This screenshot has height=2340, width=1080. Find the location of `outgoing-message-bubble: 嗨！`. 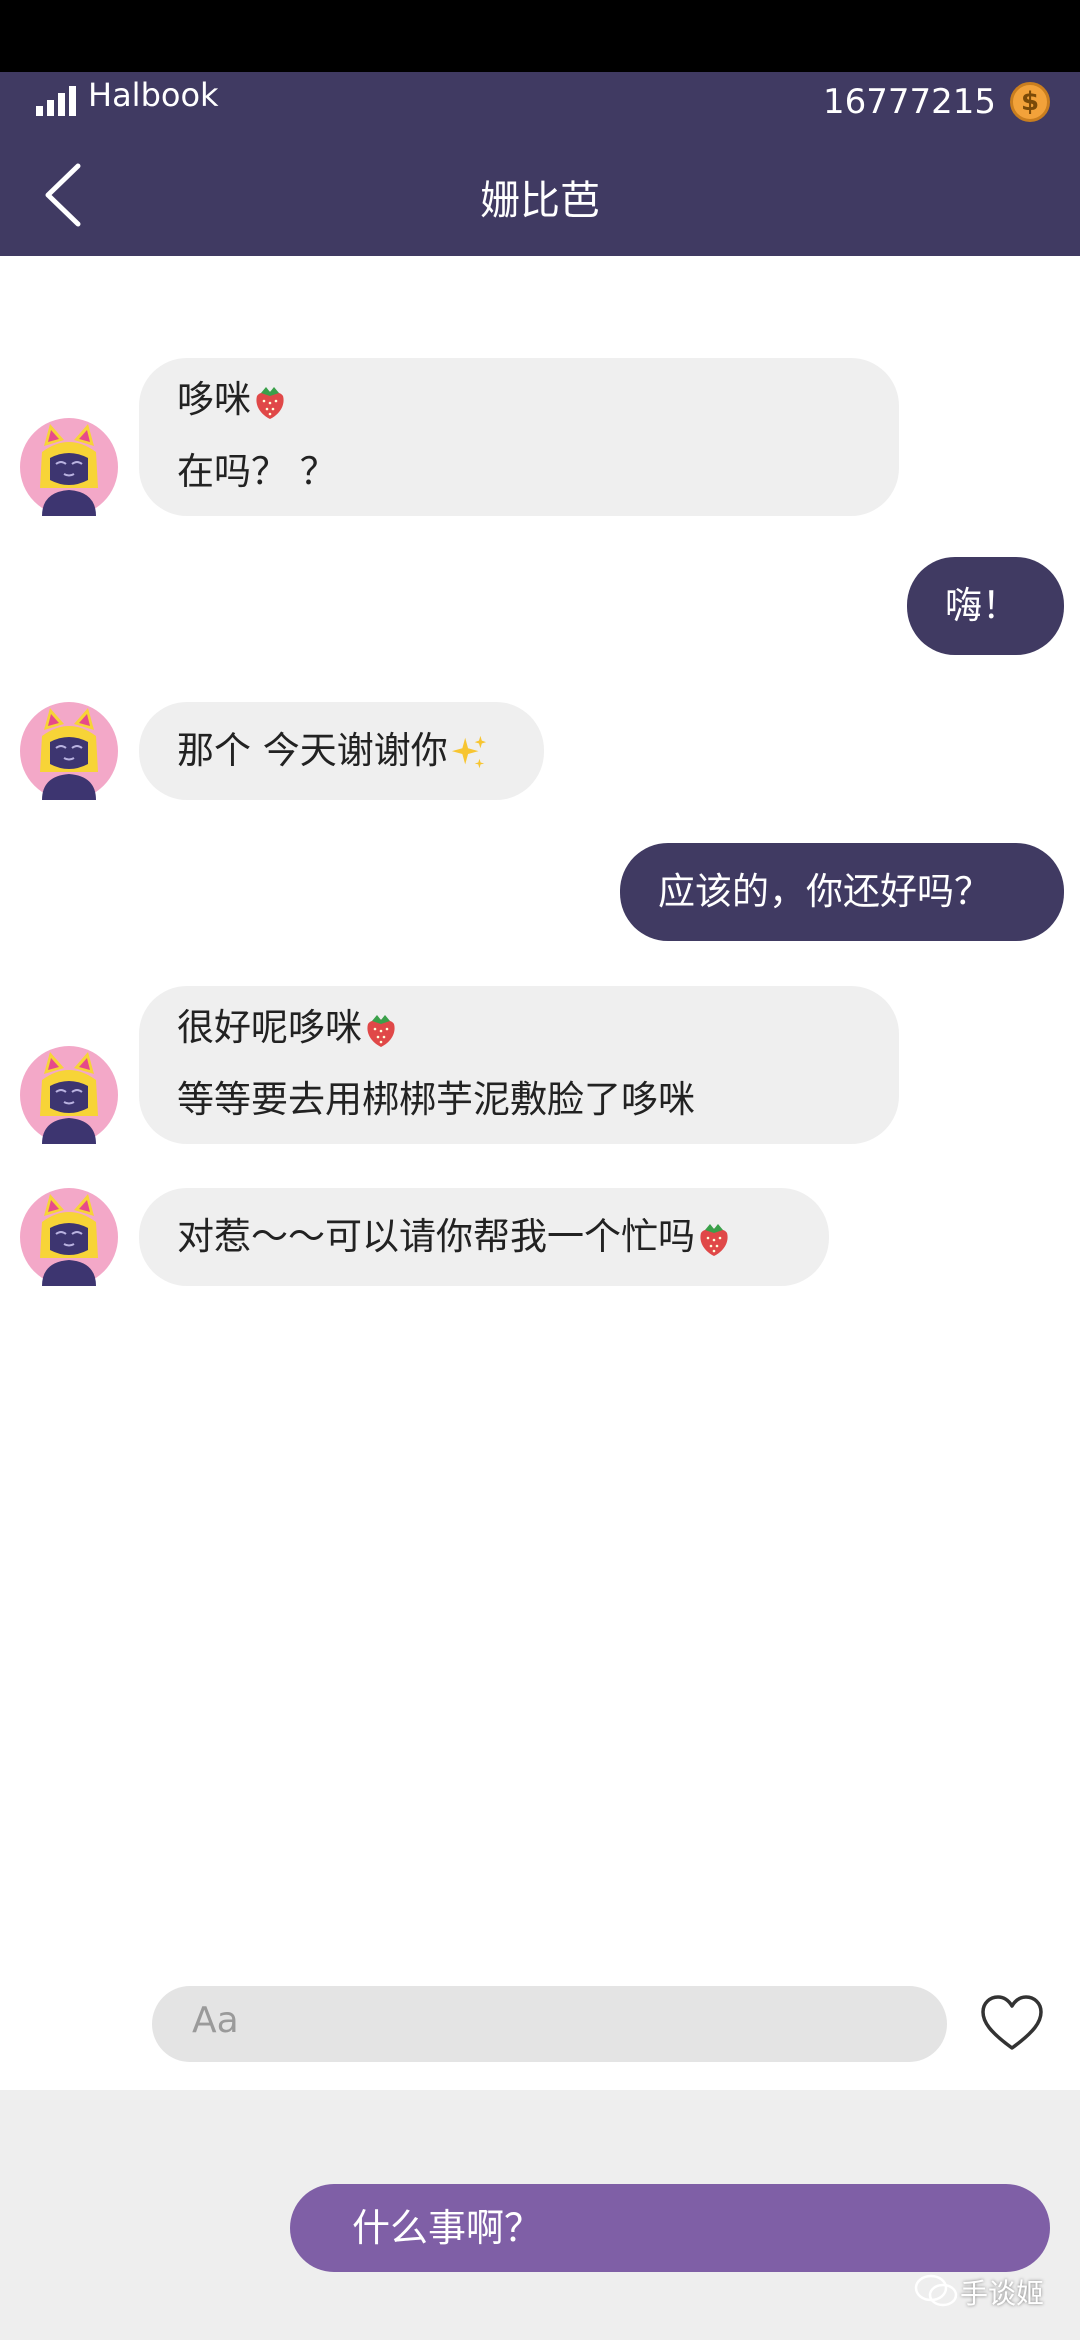

outgoing-message-bubble: 嗨！ is located at coordinates (985, 606).